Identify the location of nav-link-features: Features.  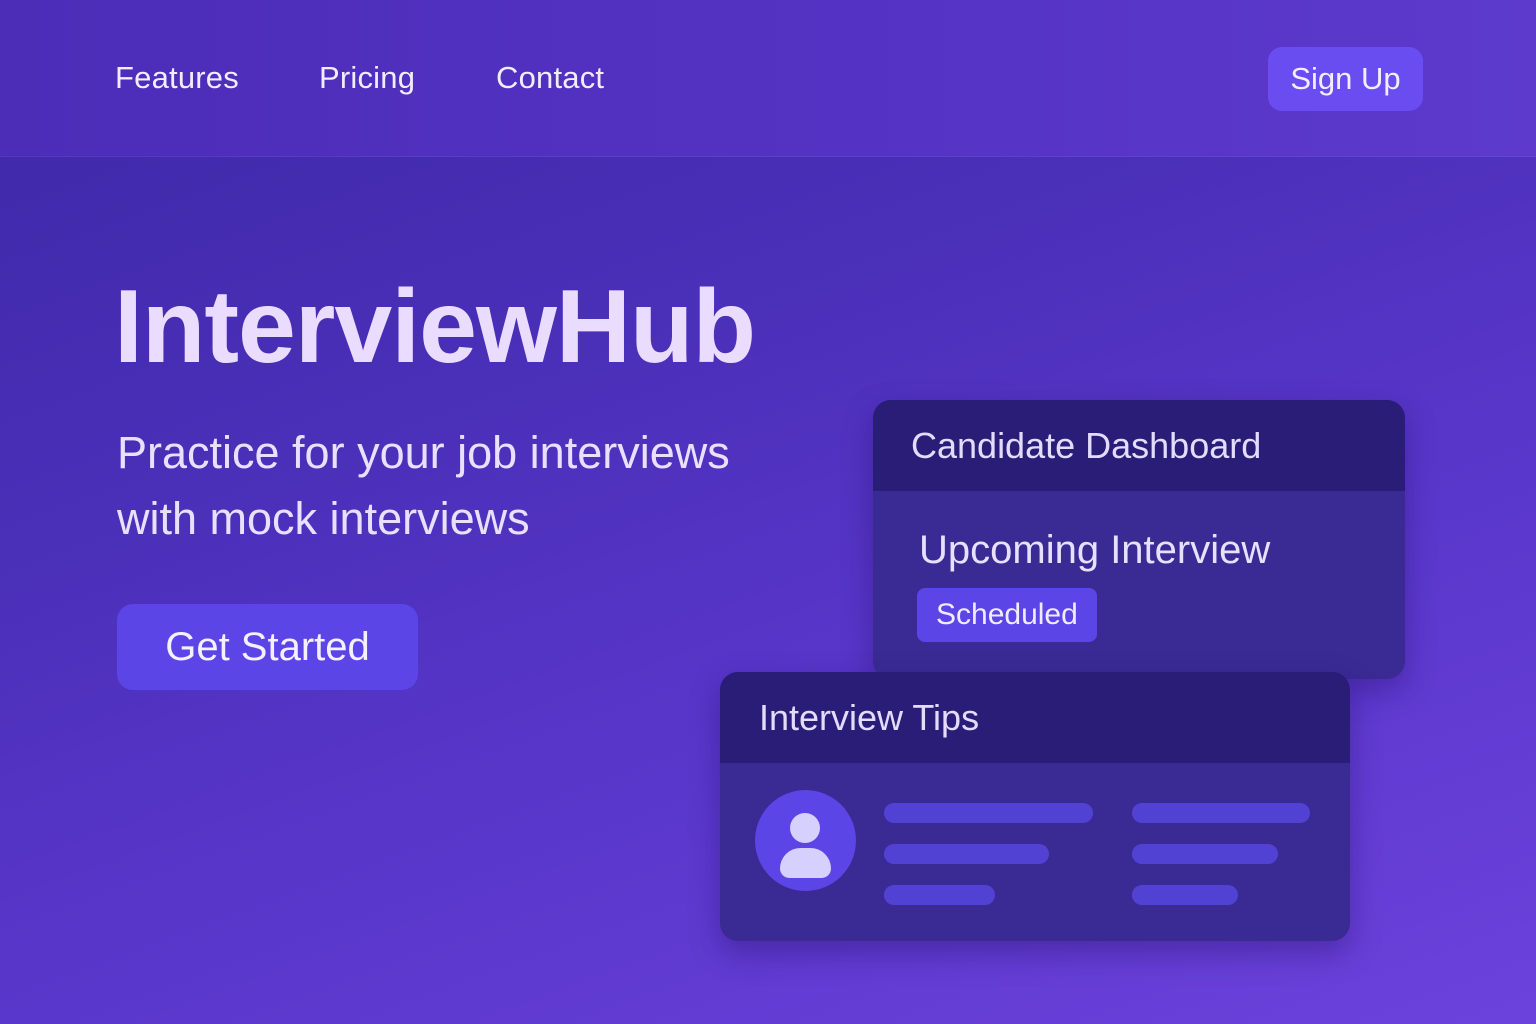
(177, 78).